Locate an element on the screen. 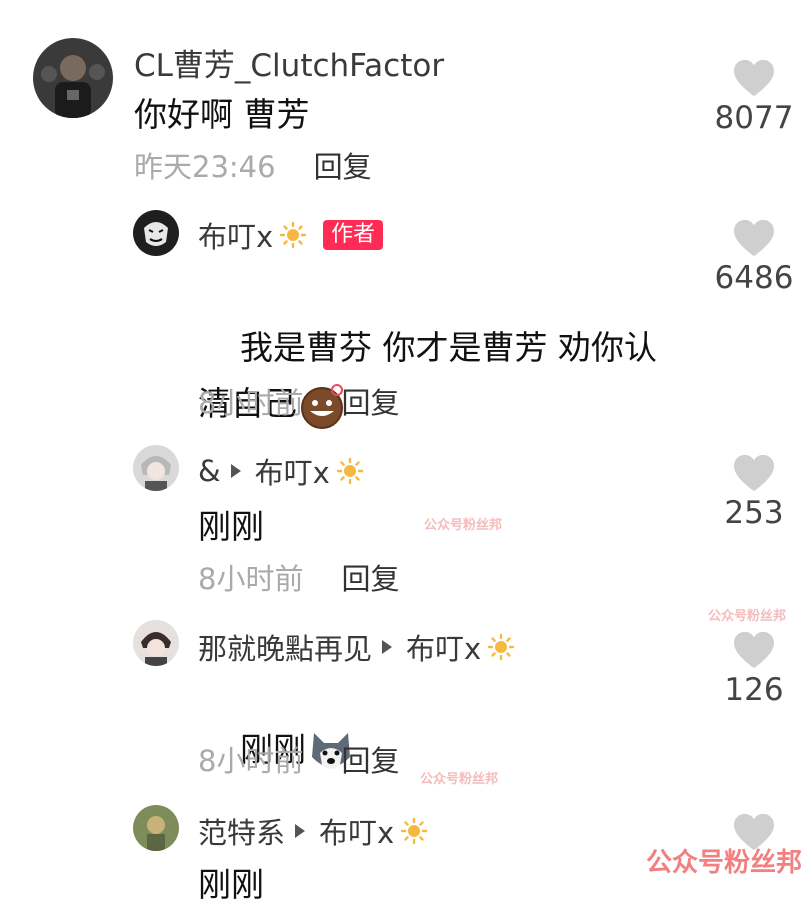 The image size is (806, 906). like-button: 6486 is located at coordinates (754, 257).